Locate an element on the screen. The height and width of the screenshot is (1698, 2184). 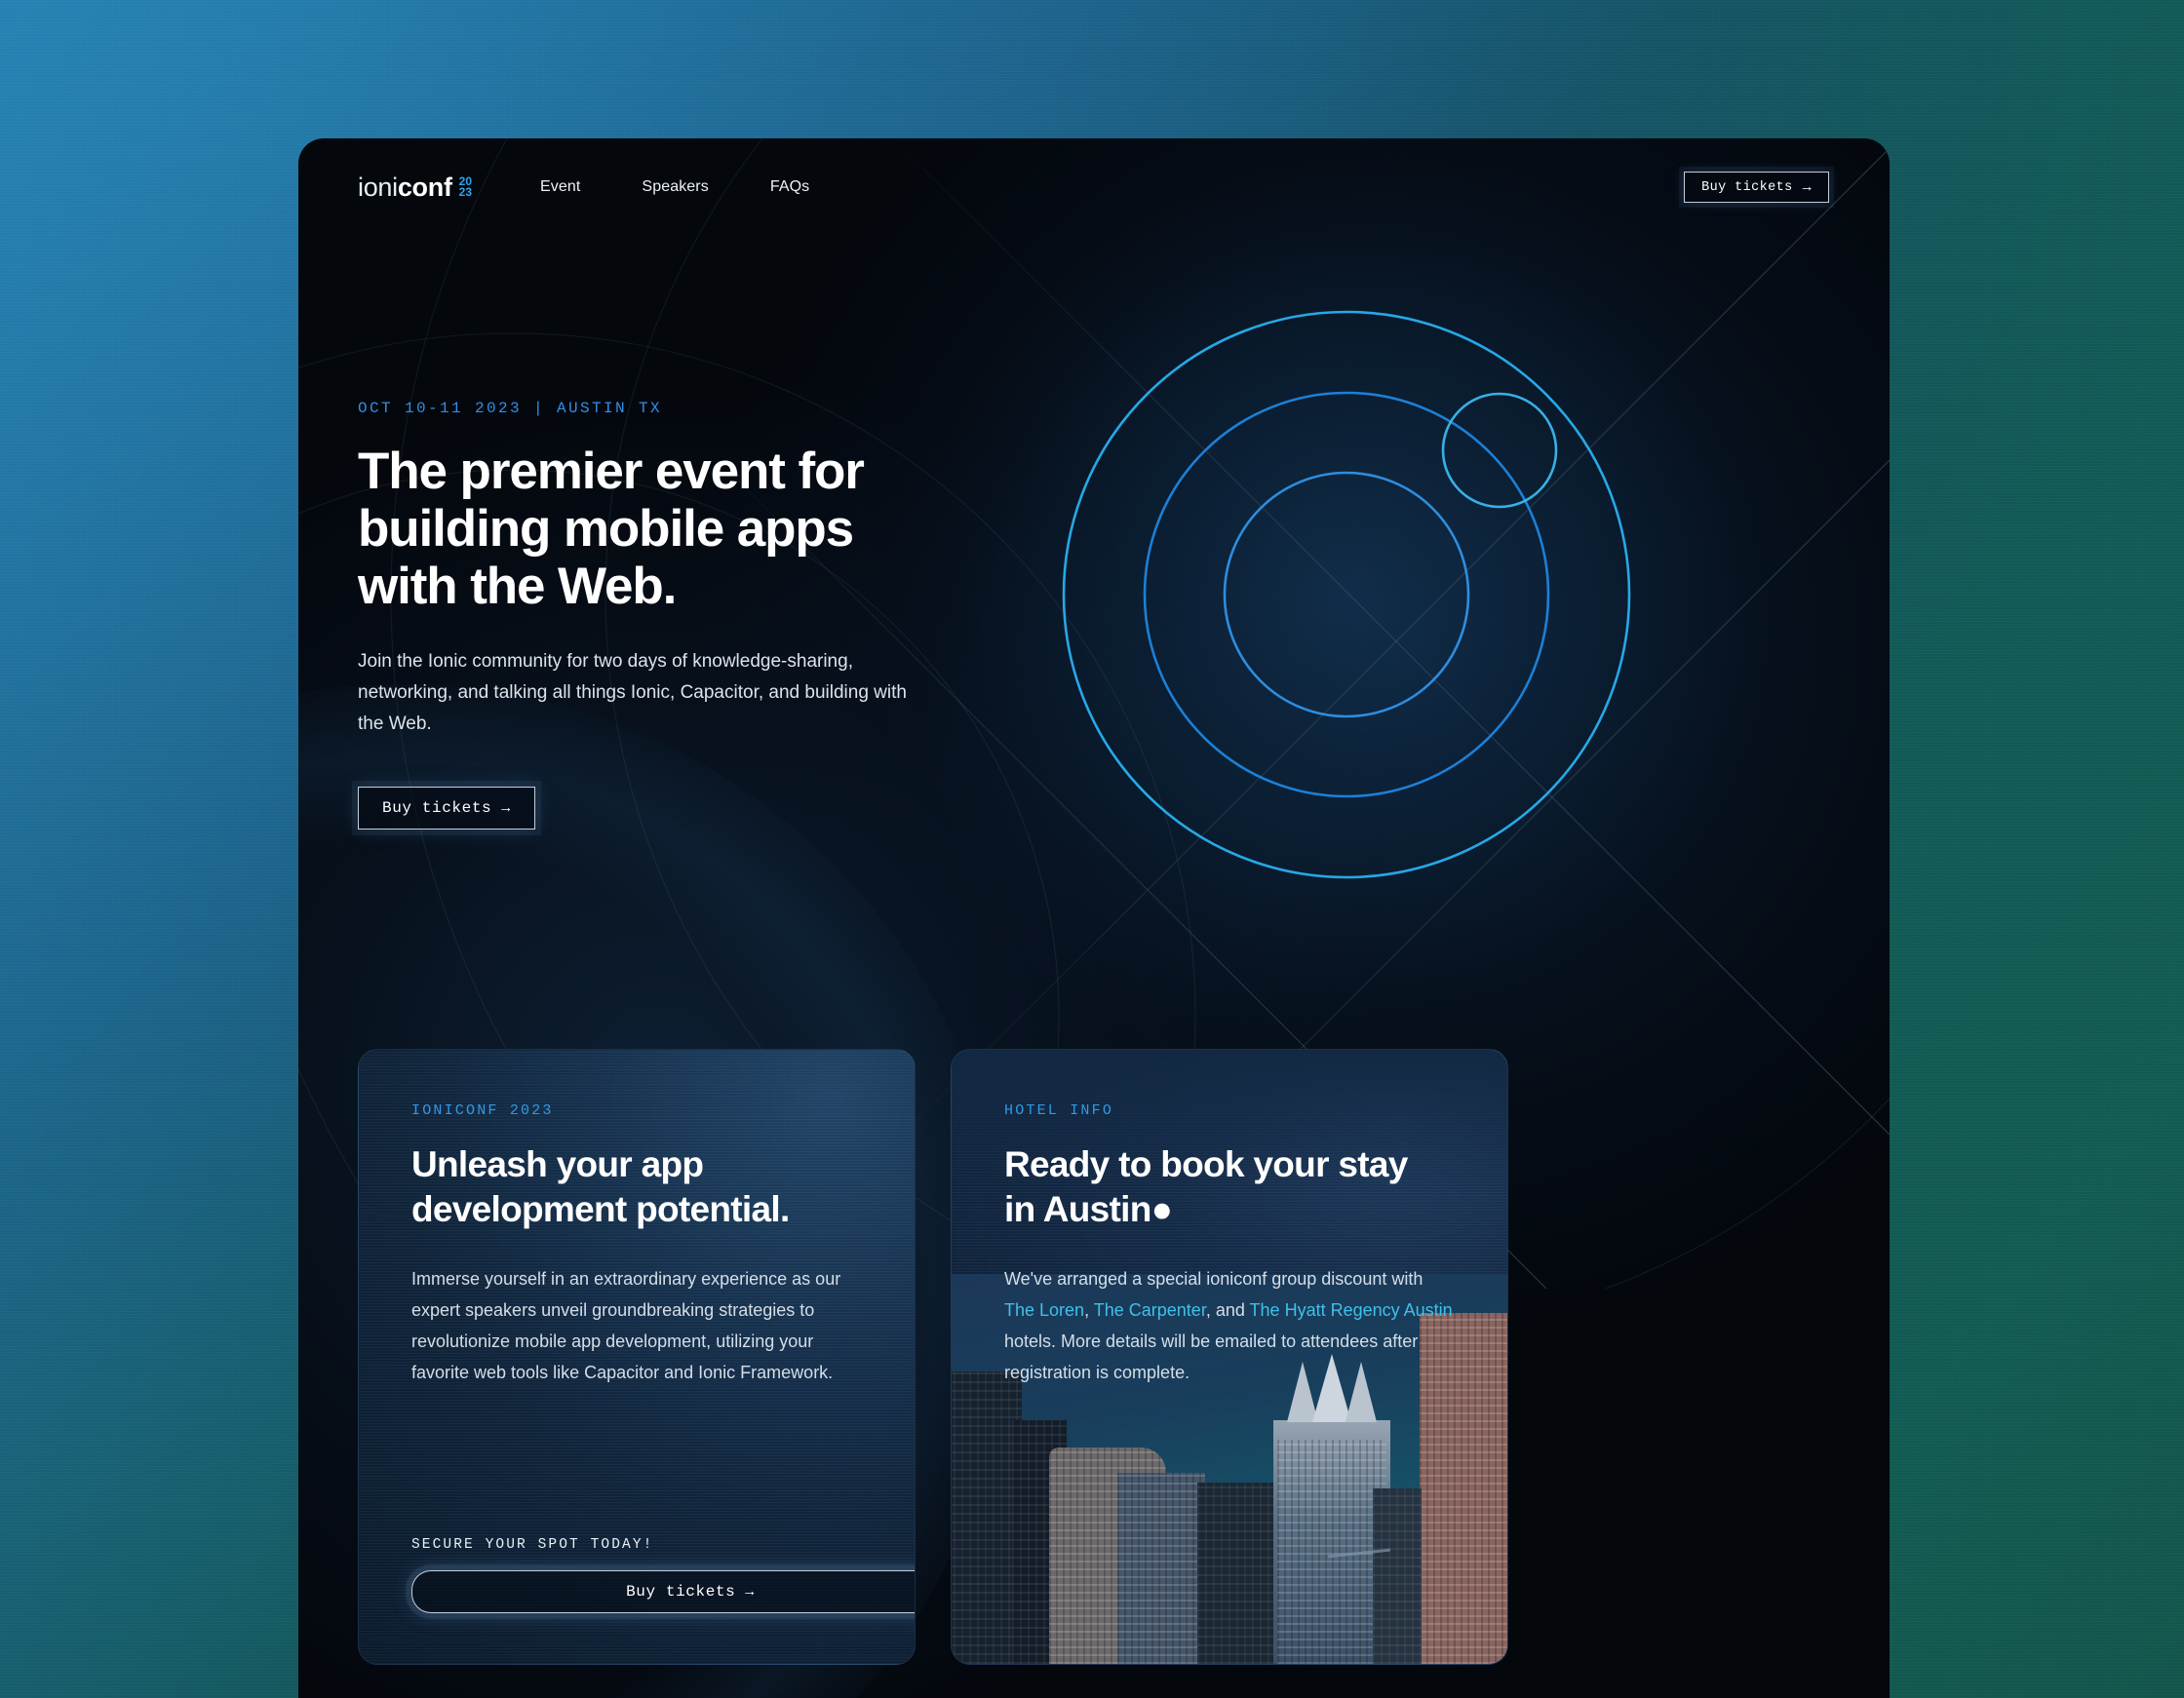
nav-item-faqs: FAQs is located at coordinates (789, 187).